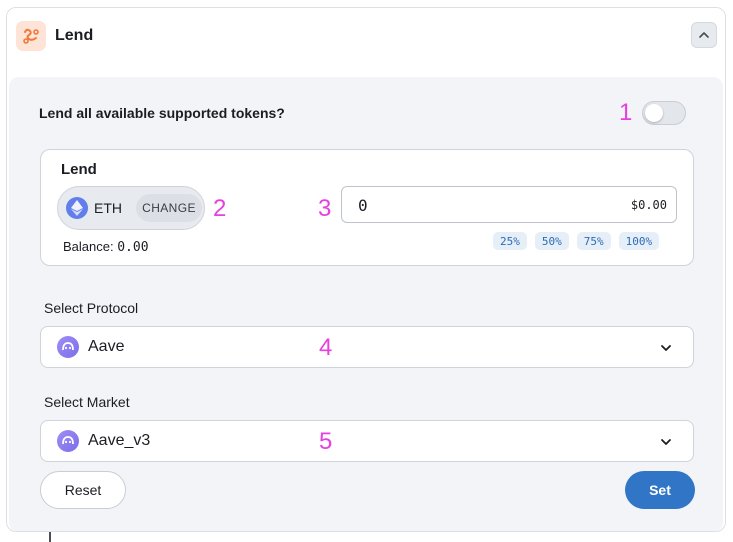  I want to click on annotation-5: 5, so click(326, 441).